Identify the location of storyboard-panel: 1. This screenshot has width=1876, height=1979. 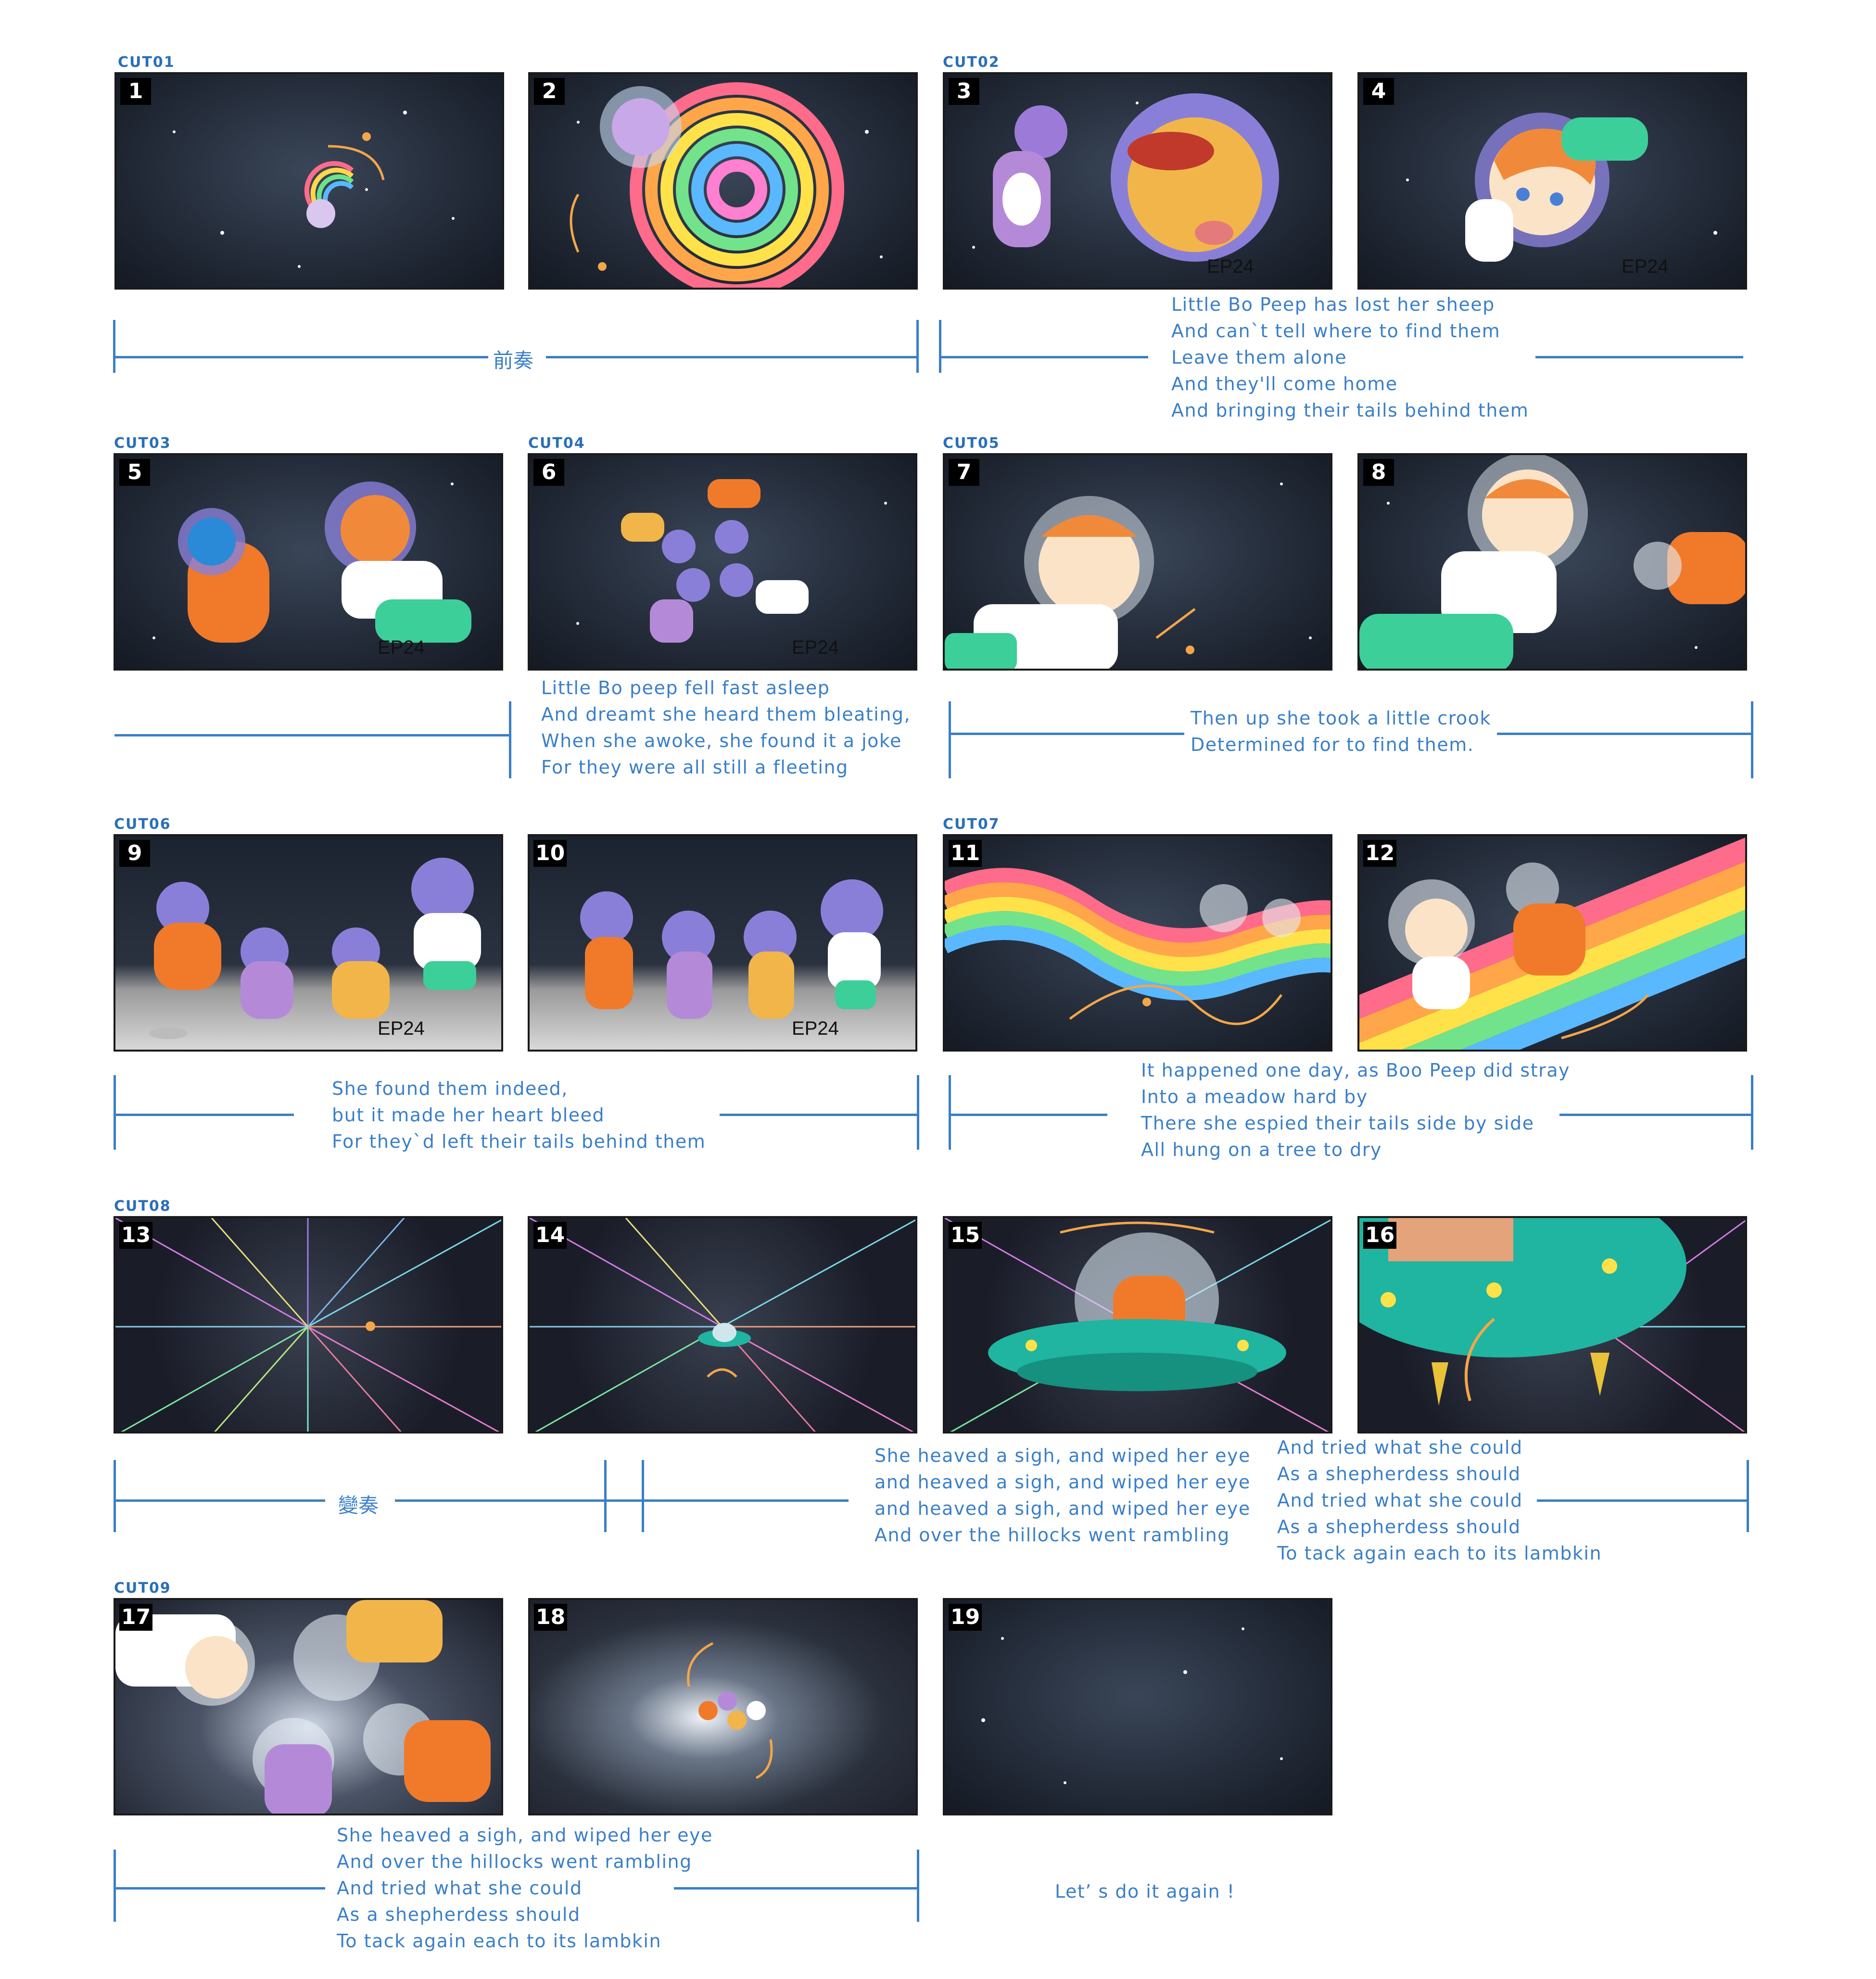
(309, 181).